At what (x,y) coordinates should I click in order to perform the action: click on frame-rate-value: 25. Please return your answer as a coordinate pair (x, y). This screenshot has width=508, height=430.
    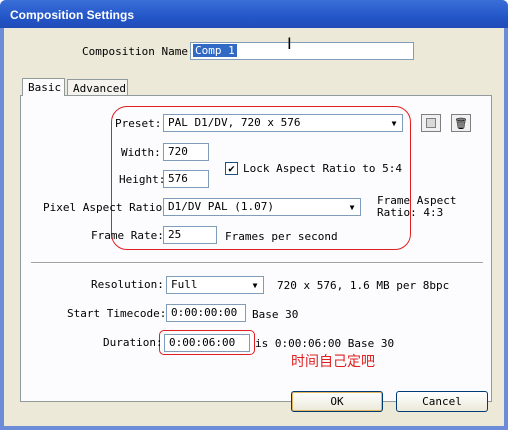
    Looking at the image, I should click on (175, 234).